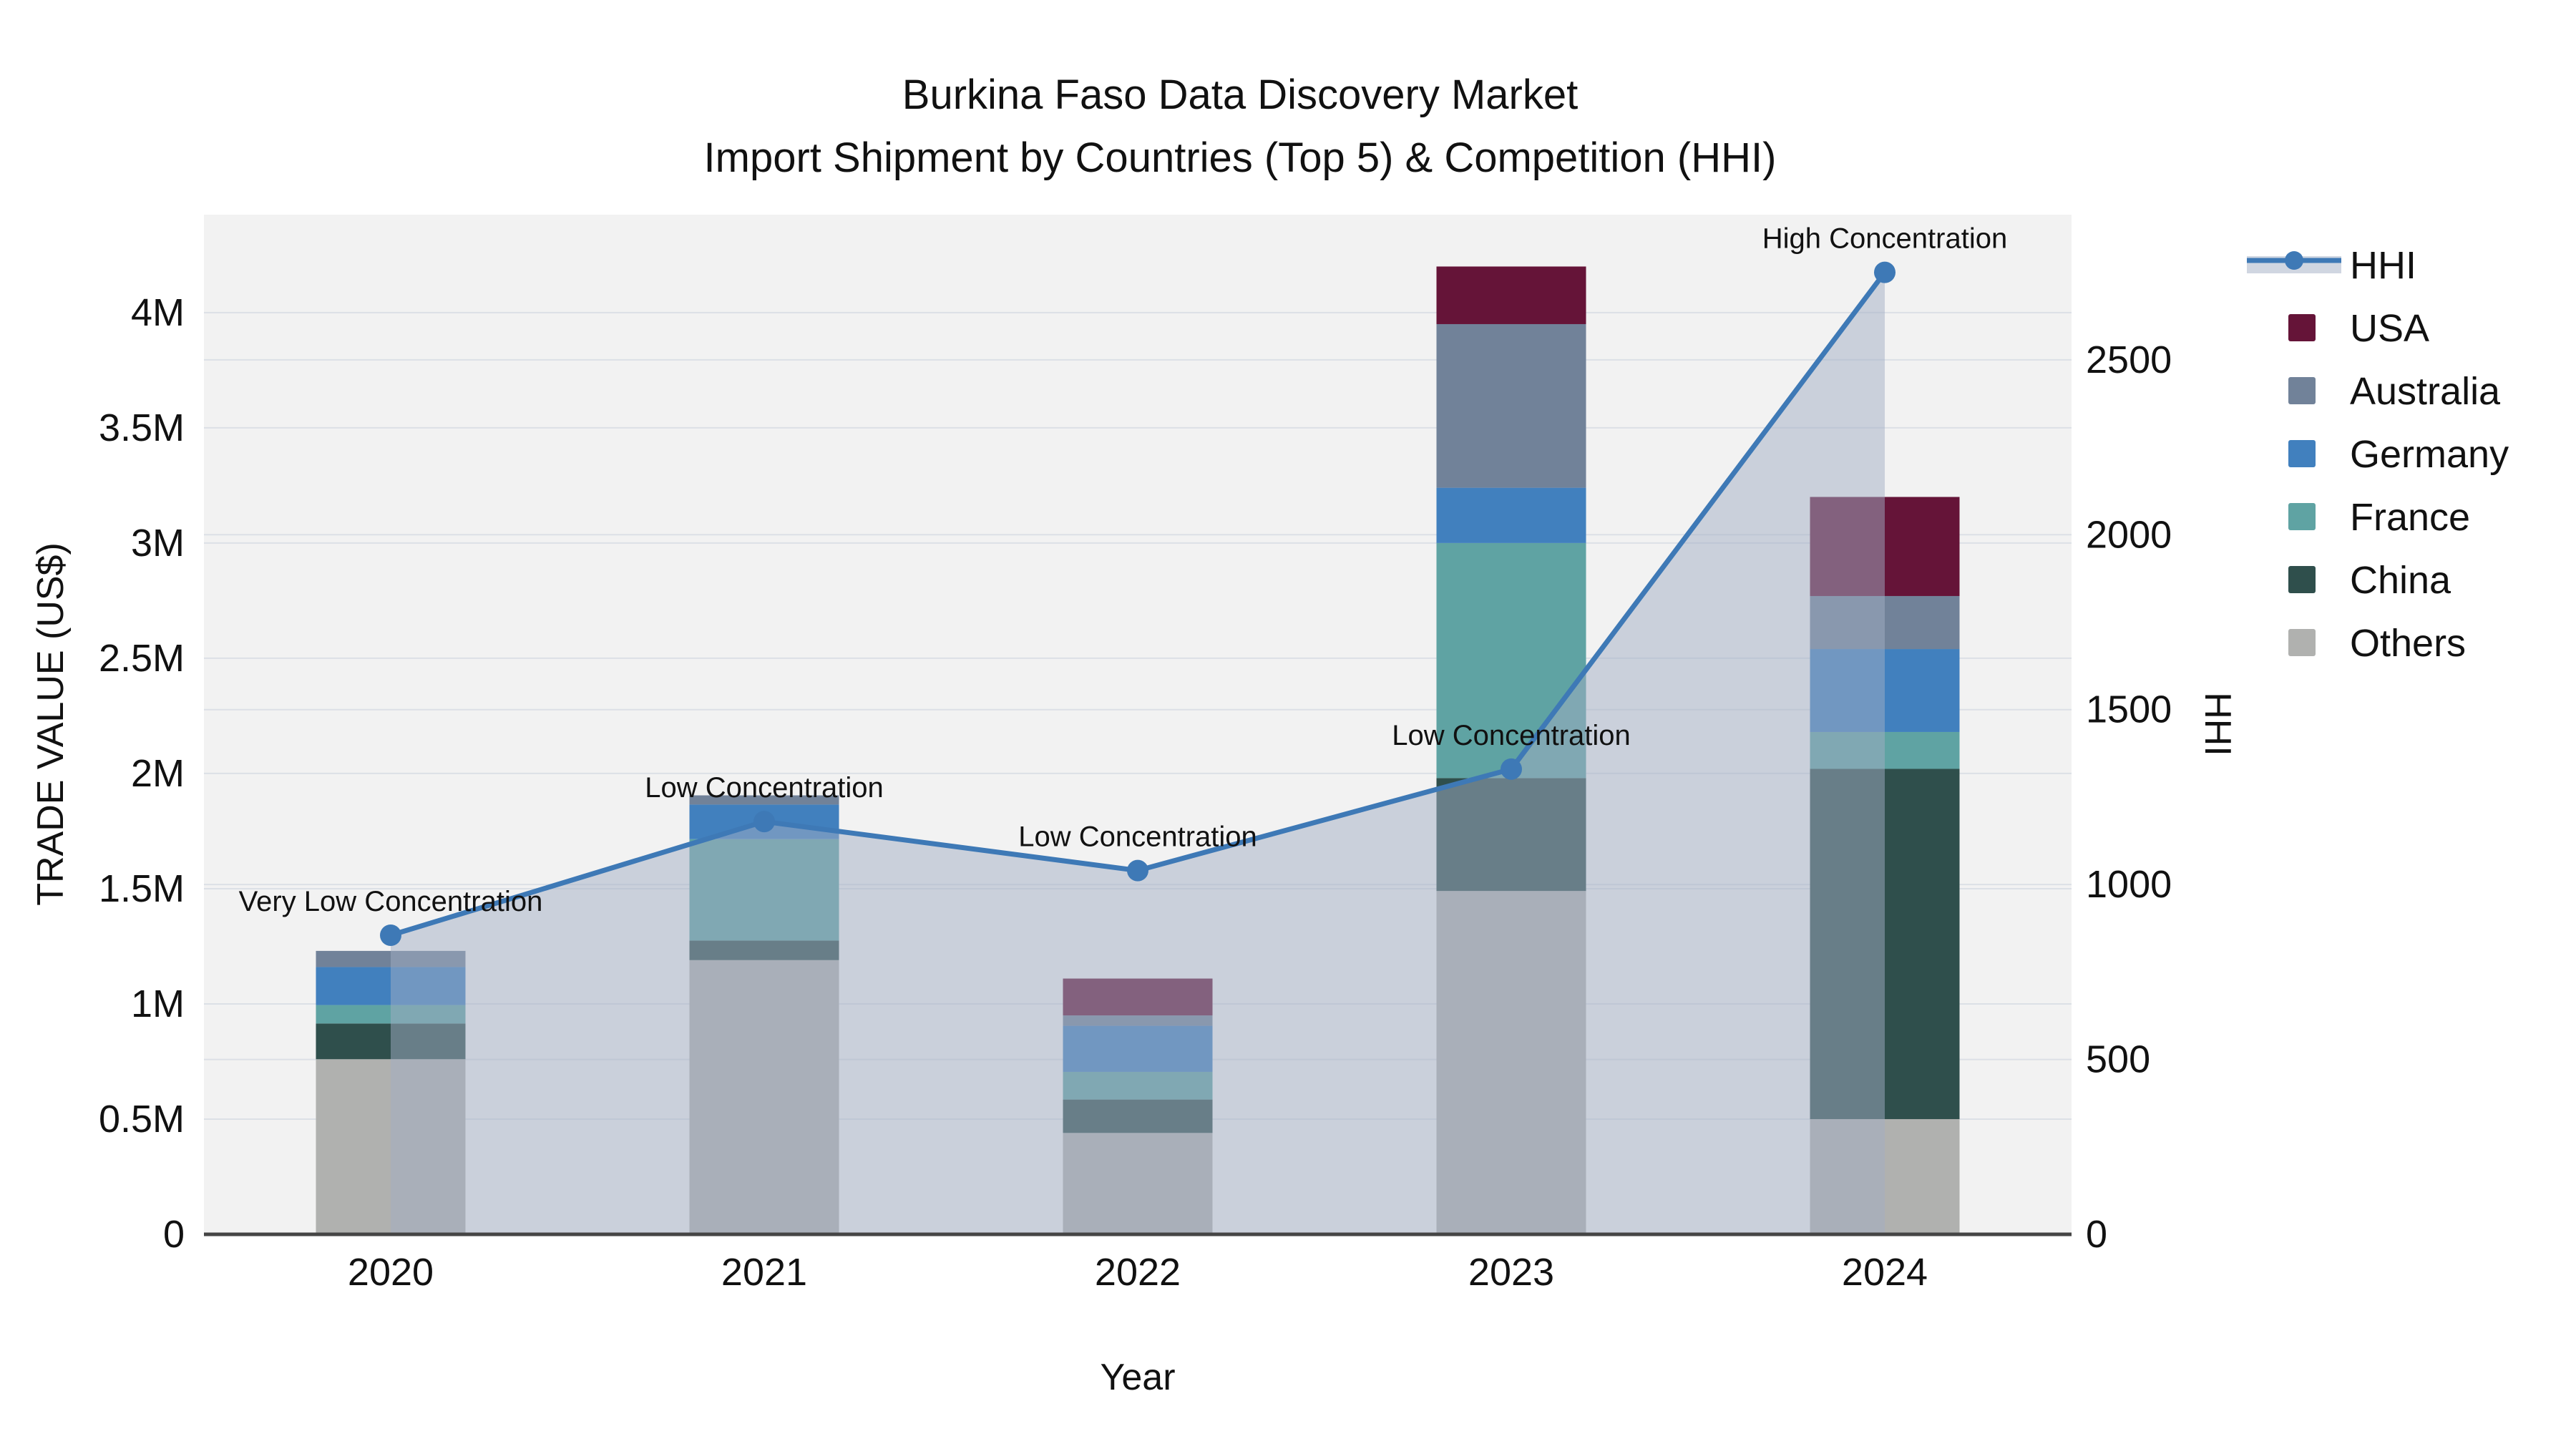 The height and width of the screenshot is (1449, 2576). I want to click on right-tick-2000: 2000, so click(2129, 534).